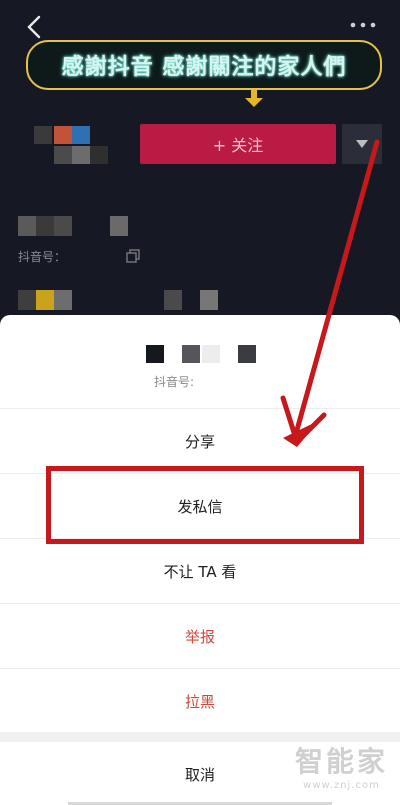 Image resolution: width=400 pixels, height=805 pixels. I want to click on down-arrow-icon, so click(254, 98).